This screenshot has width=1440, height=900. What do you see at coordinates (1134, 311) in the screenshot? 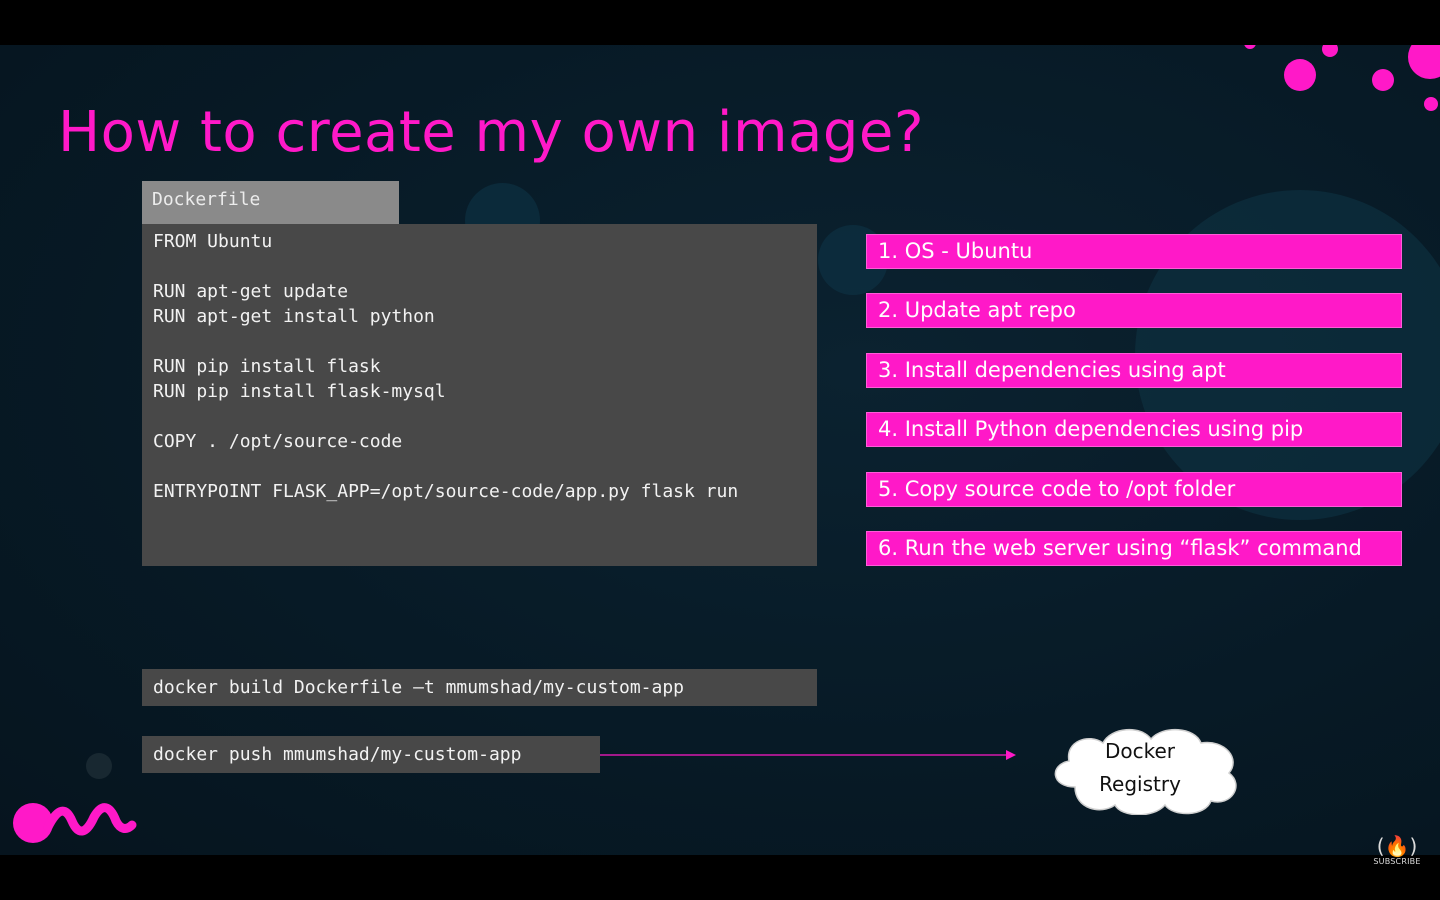
I see `step-item: 2. Update apt repo` at bounding box center [1134, 311].